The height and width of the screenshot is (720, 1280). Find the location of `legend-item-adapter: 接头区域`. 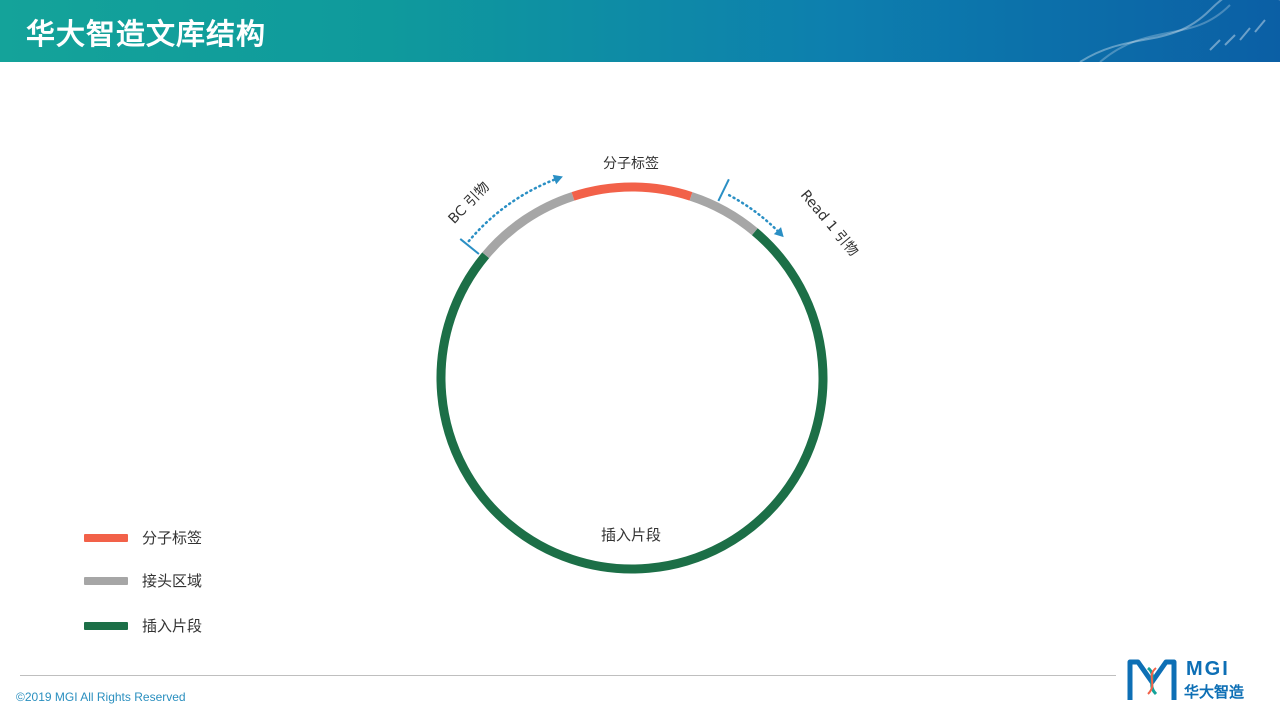

legend-item-adapter: 接头区域 is located at coordinates (194, 581).